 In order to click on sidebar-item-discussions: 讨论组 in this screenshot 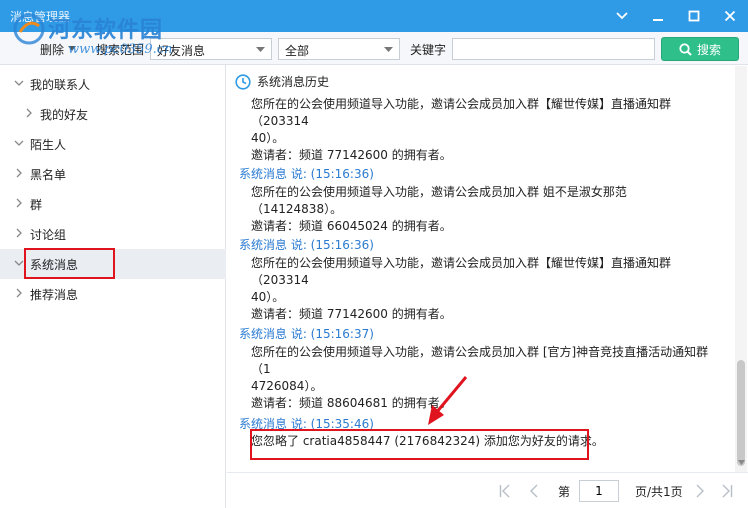, I will do `click(113, 234)`.